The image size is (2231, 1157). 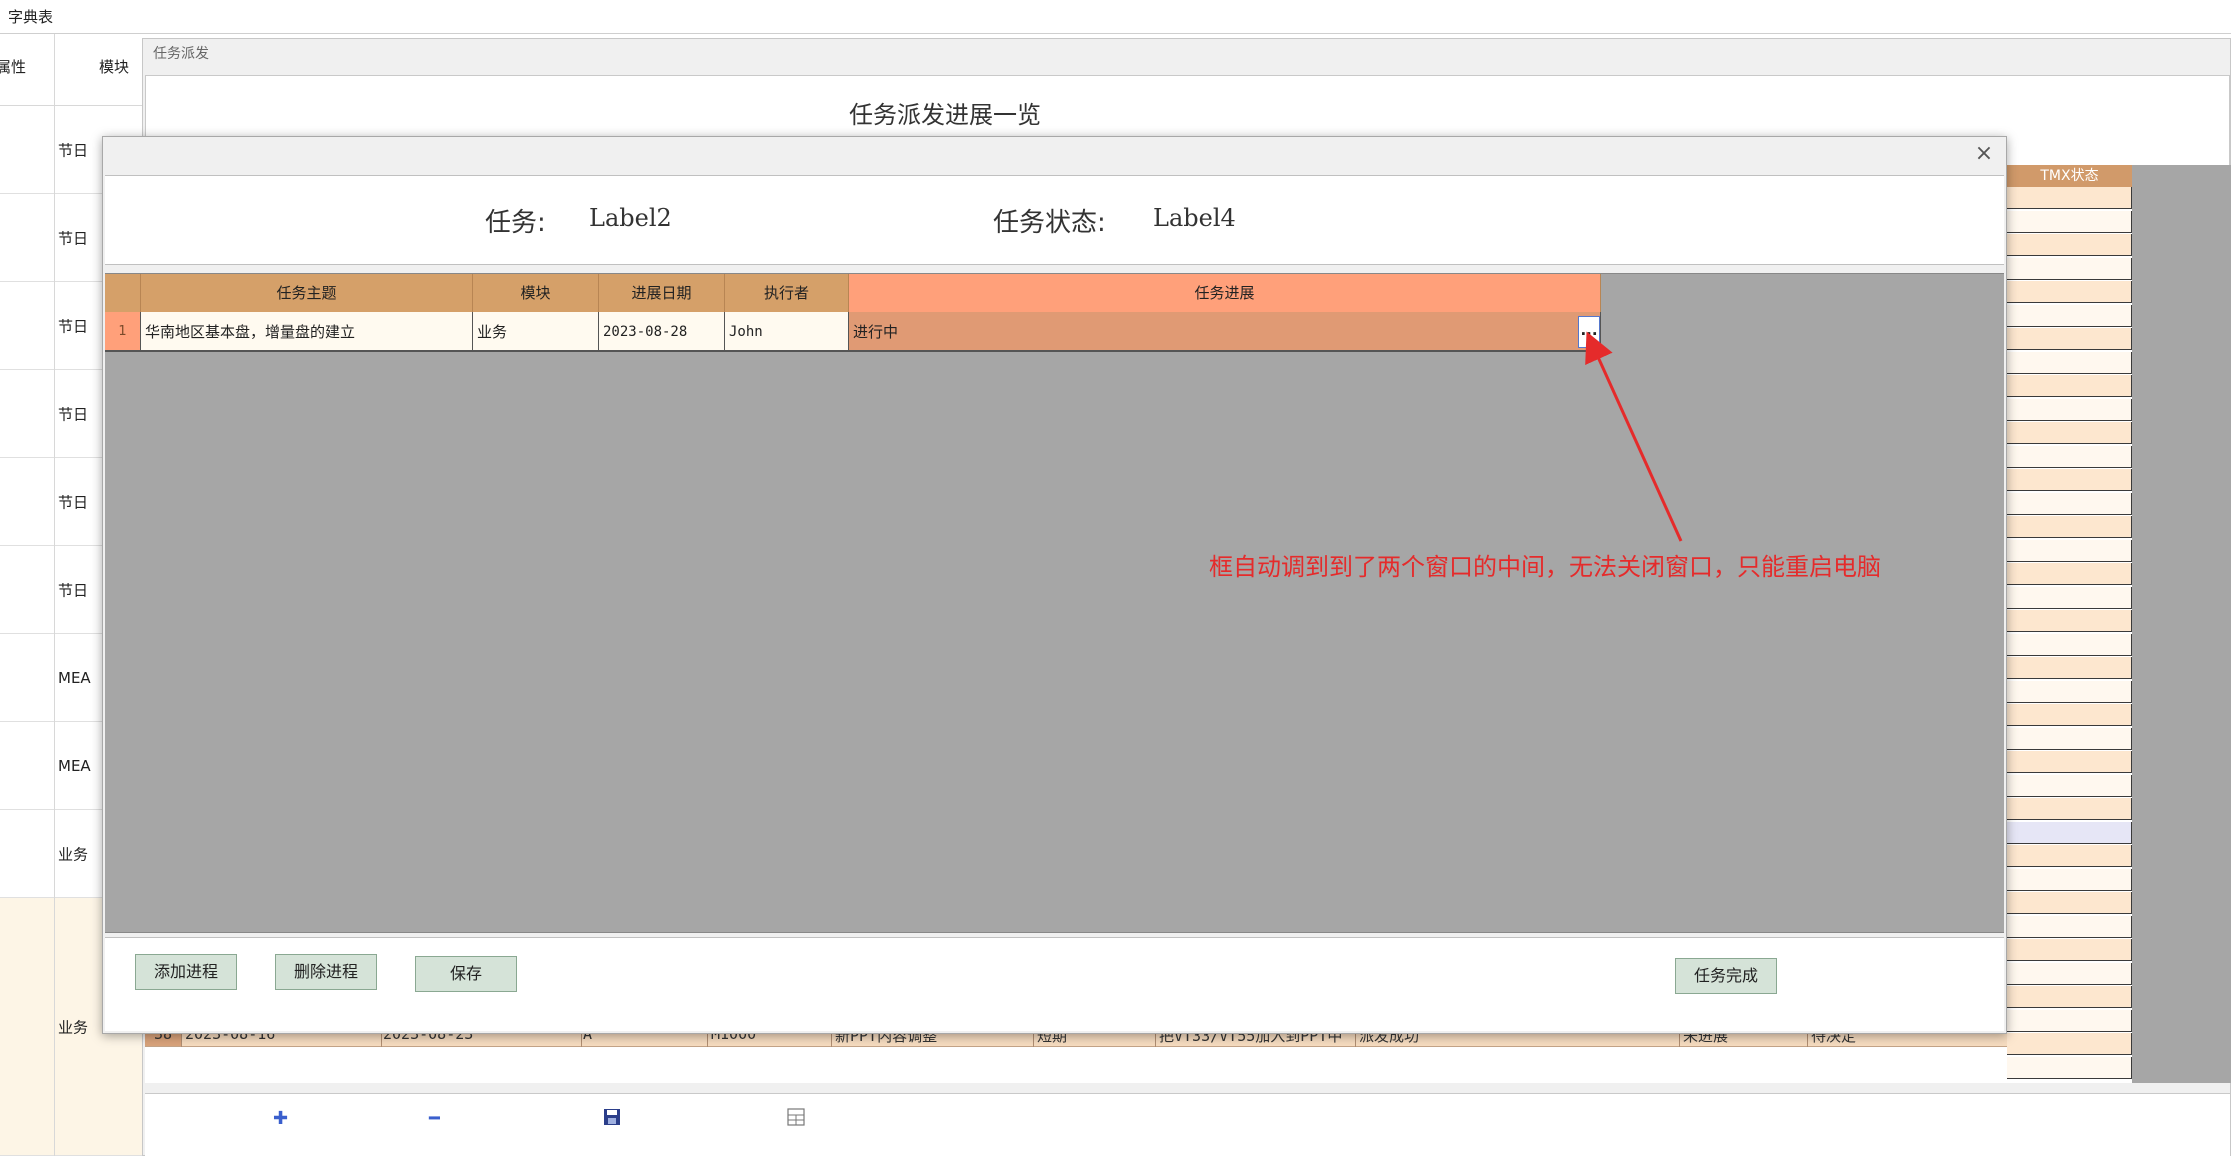 I want to click on cell-subject: 华南地区基本盘，增量盘的建立, so click(x=307, y=332).